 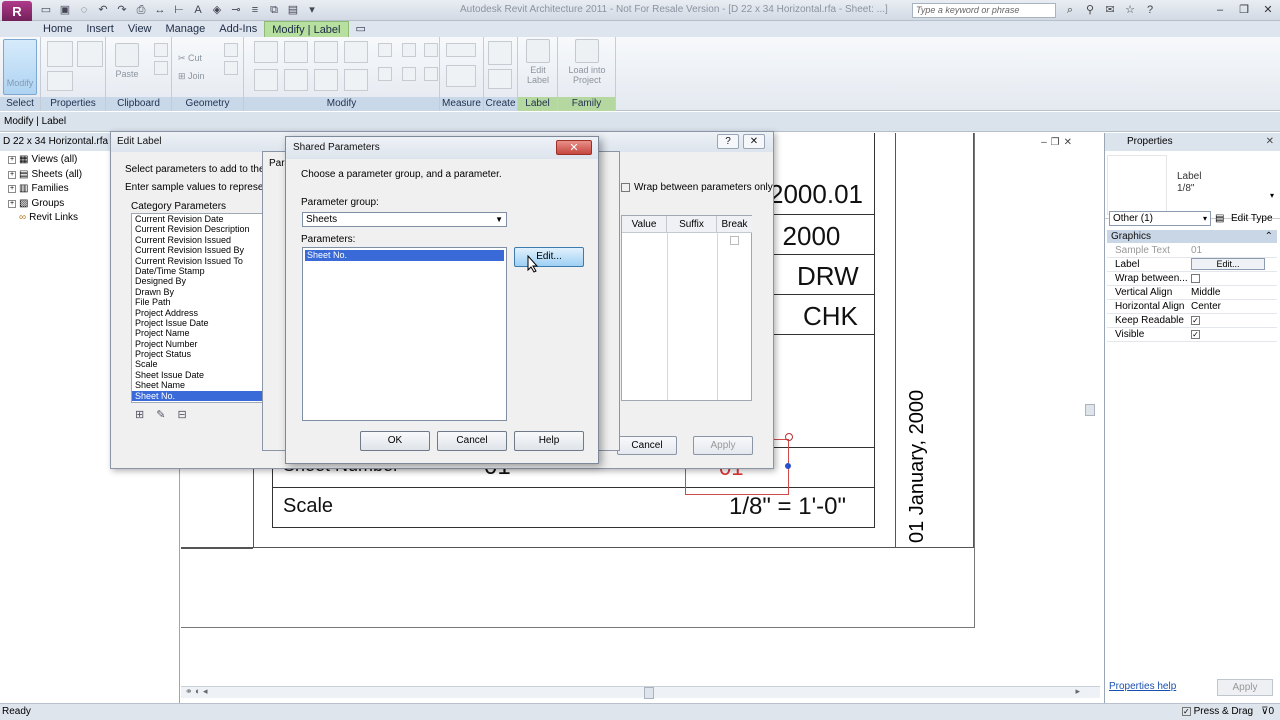 I want to click on edit-label-button: Edit Label, so click(x=538, y=62).